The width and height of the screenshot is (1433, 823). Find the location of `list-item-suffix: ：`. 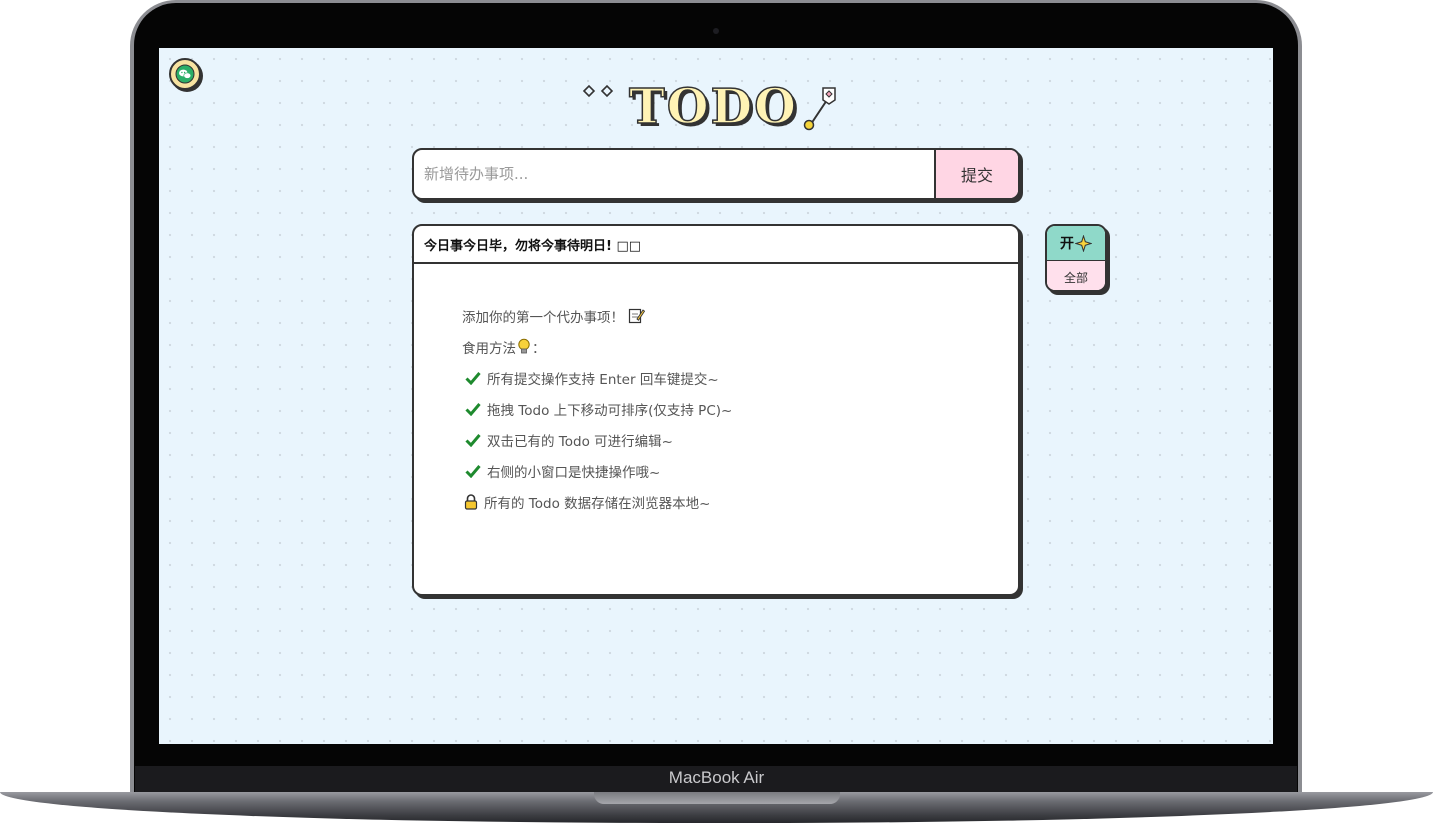

list-item-suffix: ： is located at coordinates (539, 348).